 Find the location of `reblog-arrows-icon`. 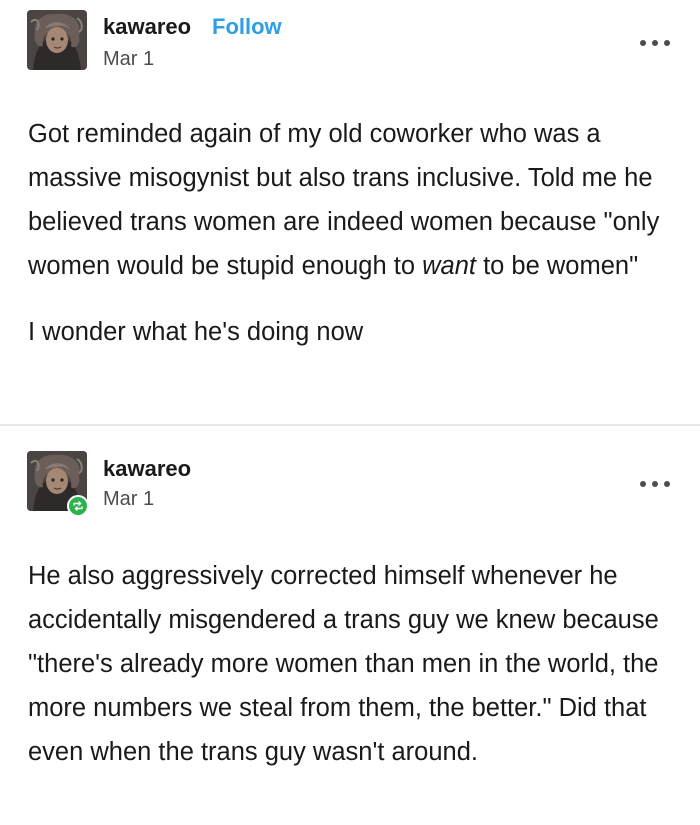

reblog-arrows-icon is located at coordinates (78, 506).